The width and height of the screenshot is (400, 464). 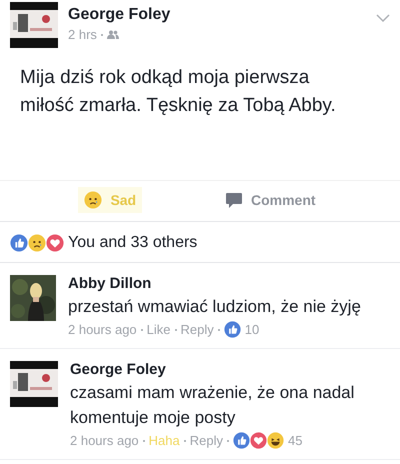 What do you see at coordinates (252, 329) in the screenshot?
I see `reaction-count: 10` at bounding box center [252, 329].